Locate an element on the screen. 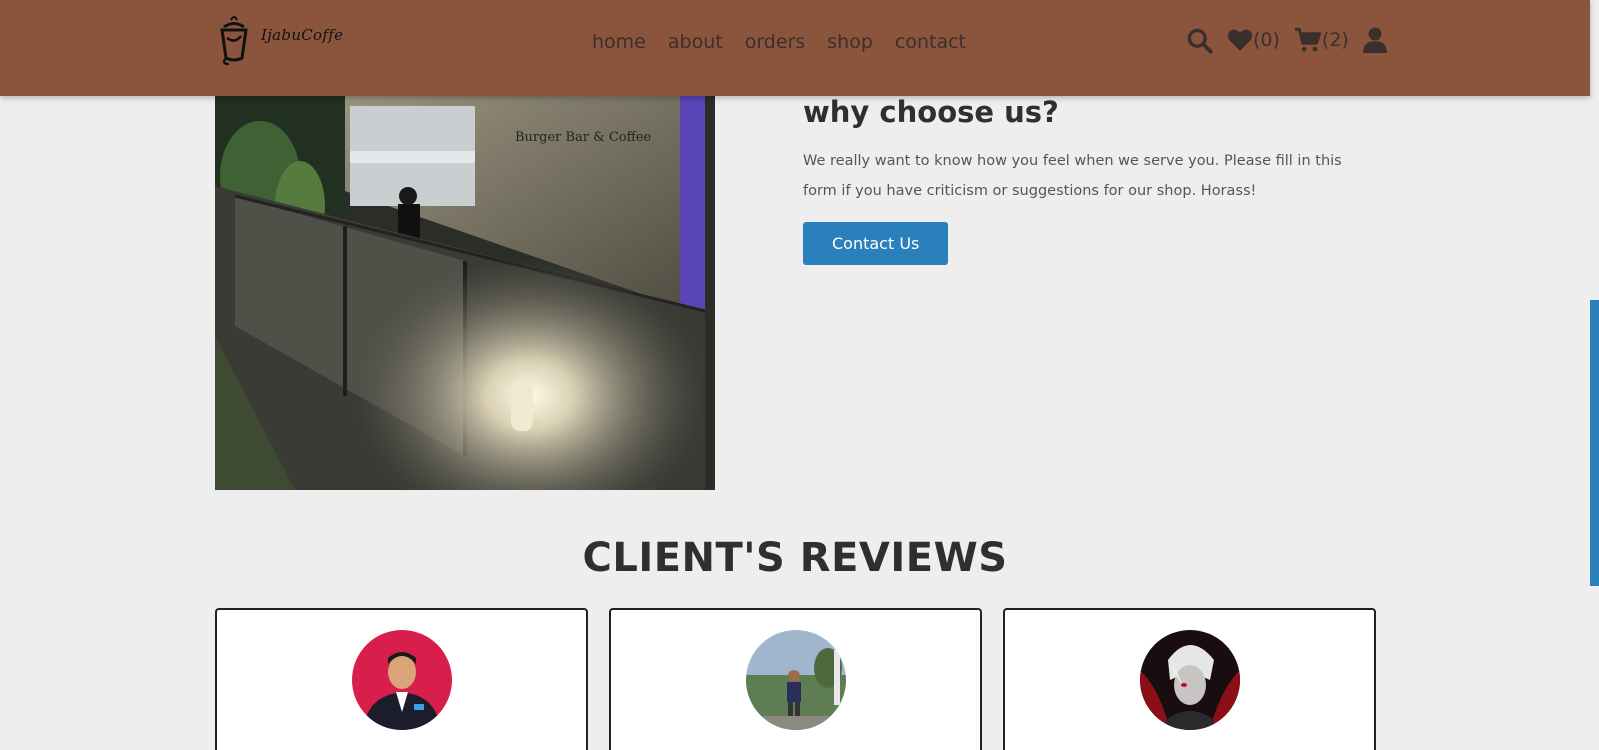  cart-icon is located at coordinates (1308, 39).